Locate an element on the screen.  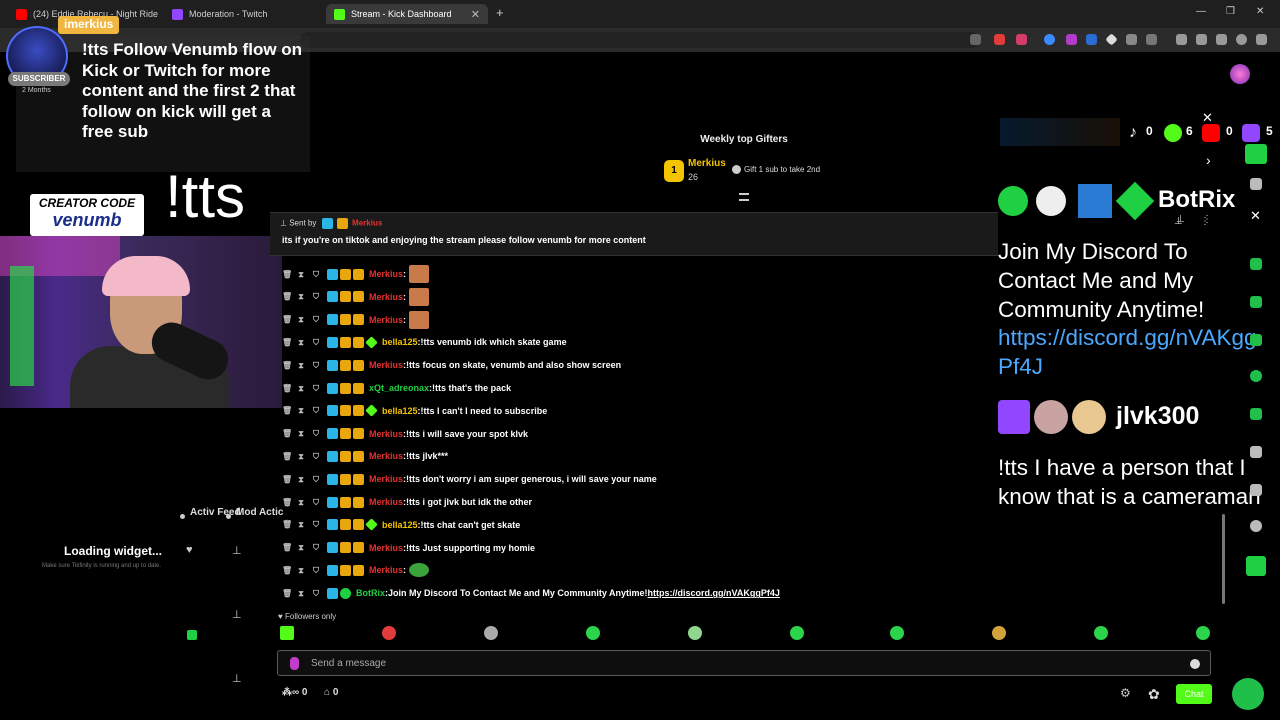
more-icon: ⋮ is located at coordinates (1207, 219).